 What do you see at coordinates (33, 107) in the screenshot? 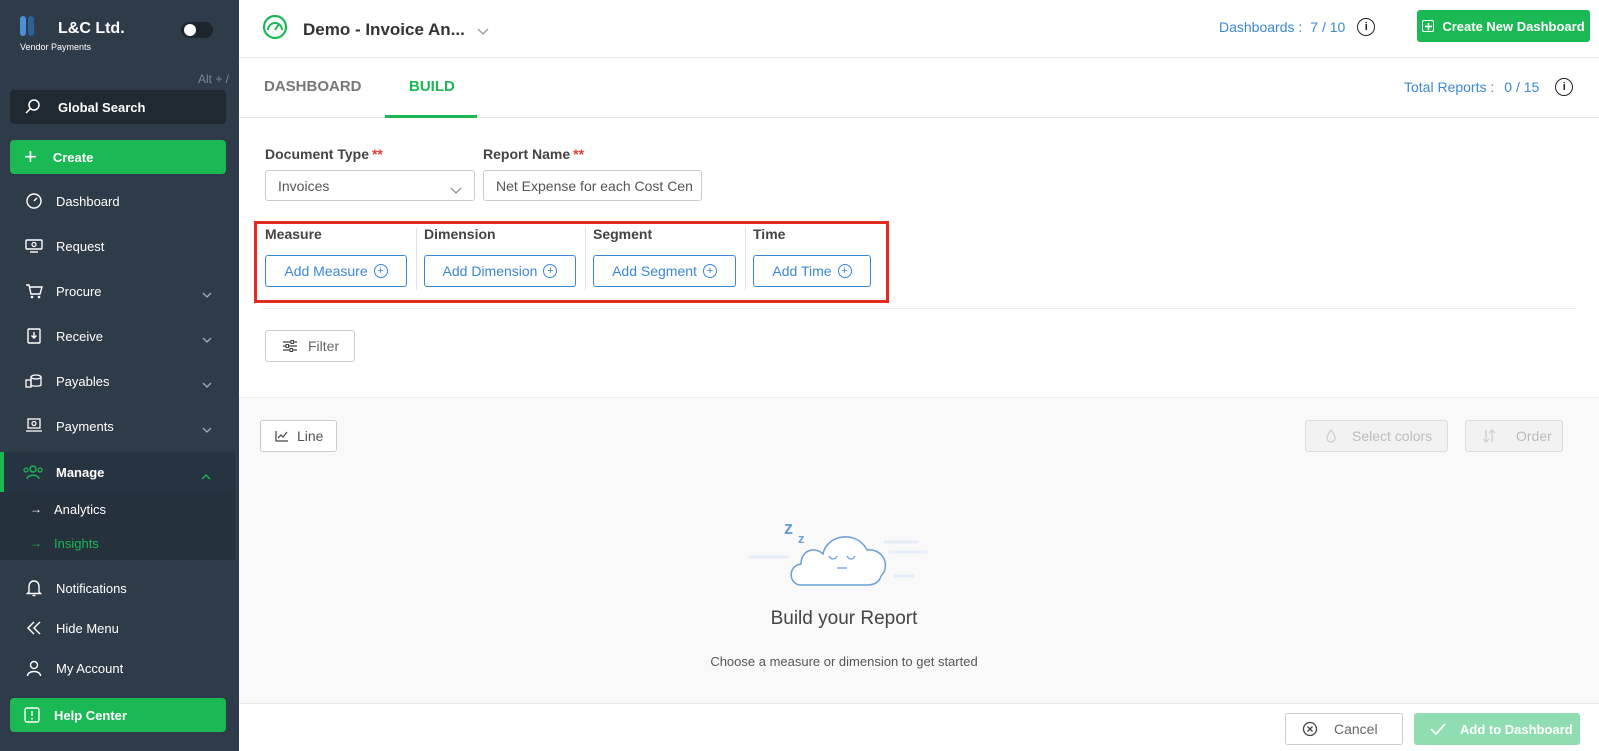
I see `search-icon` at bounding box center [33, 107].